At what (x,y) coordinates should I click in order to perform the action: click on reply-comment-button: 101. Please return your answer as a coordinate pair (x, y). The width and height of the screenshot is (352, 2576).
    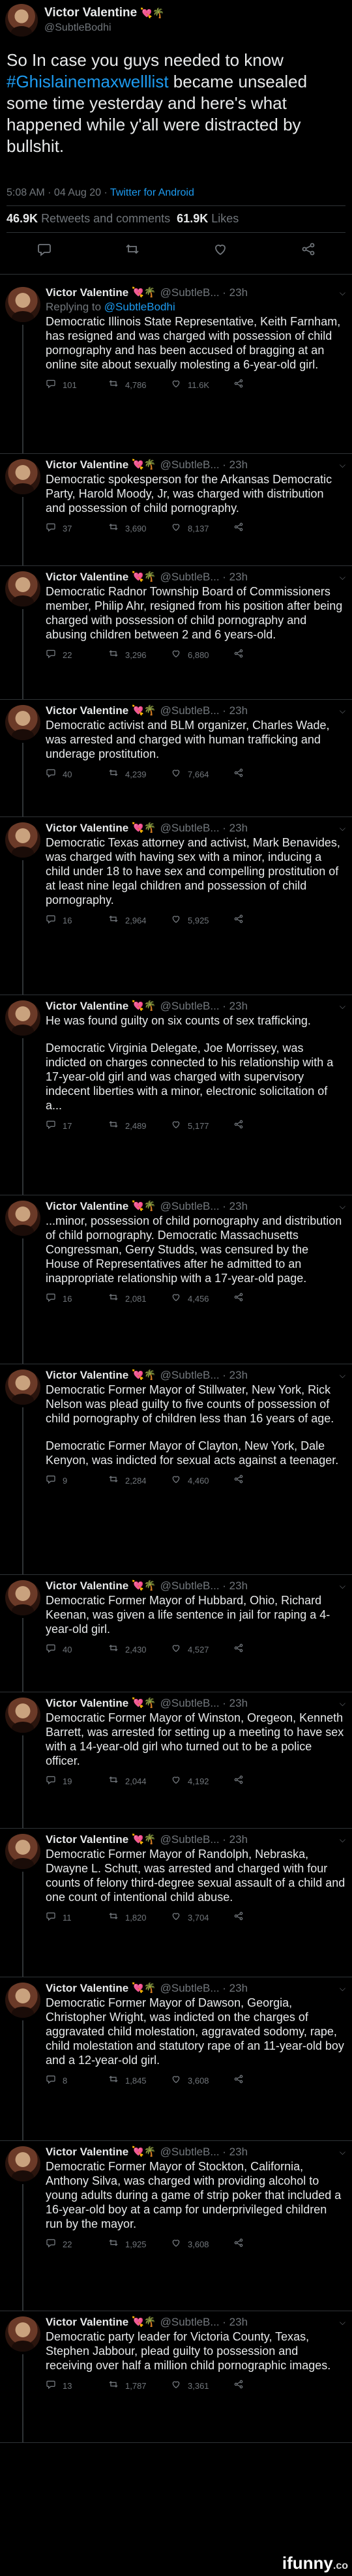
    Looking at the image, I should click on (77, 385).